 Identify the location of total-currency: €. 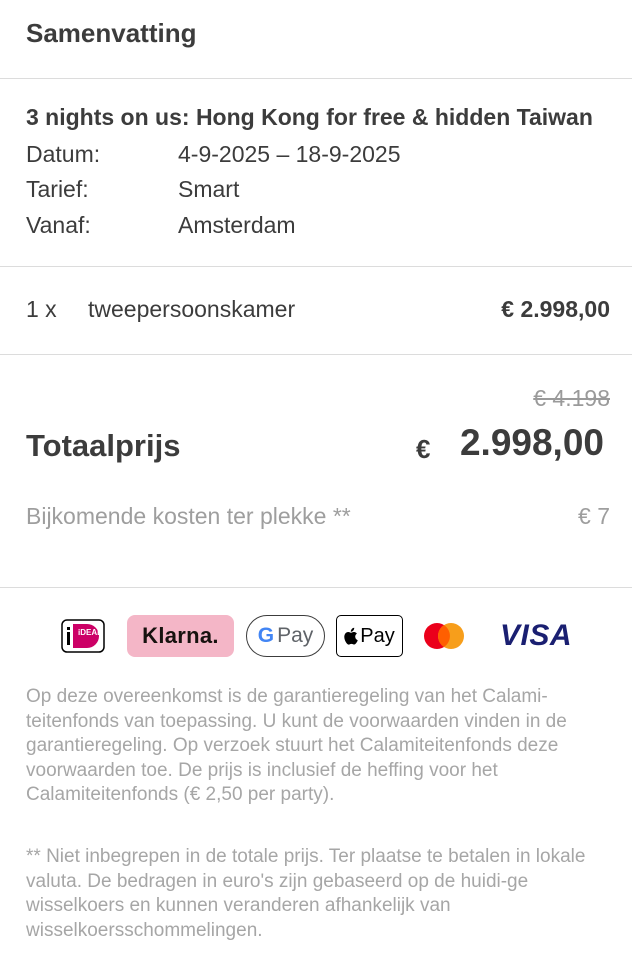
(423, 449).